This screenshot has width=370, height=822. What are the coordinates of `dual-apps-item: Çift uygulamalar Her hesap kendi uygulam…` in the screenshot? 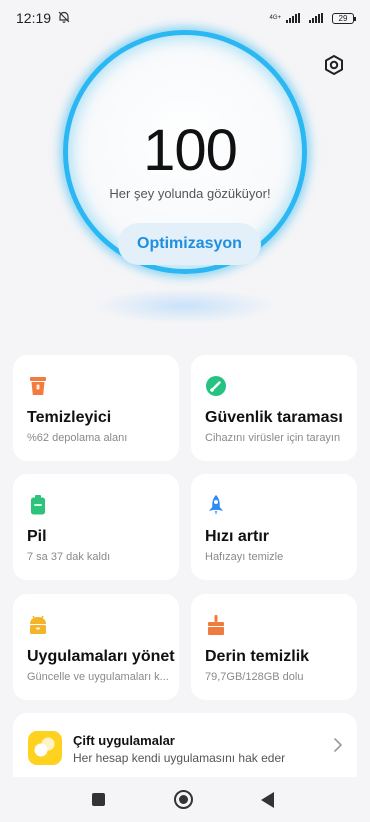 It's located at (185, 745).